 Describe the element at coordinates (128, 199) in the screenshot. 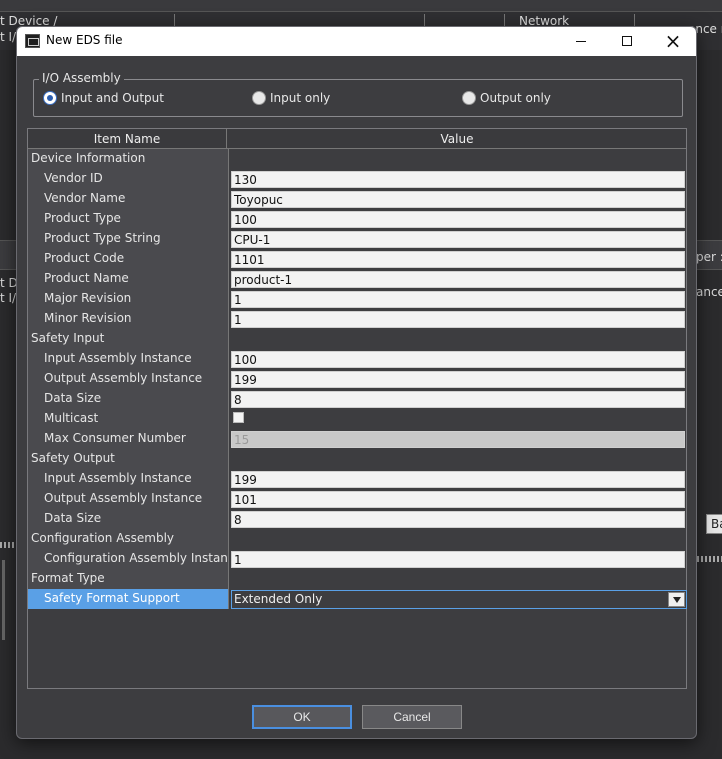

I see `property-name: Vendor Name` at that location.